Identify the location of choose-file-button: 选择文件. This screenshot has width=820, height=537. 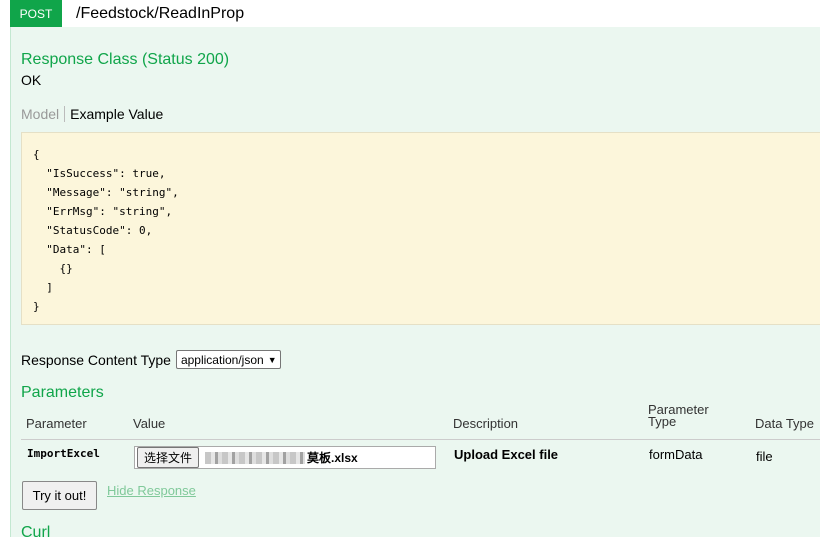
(168, 457).